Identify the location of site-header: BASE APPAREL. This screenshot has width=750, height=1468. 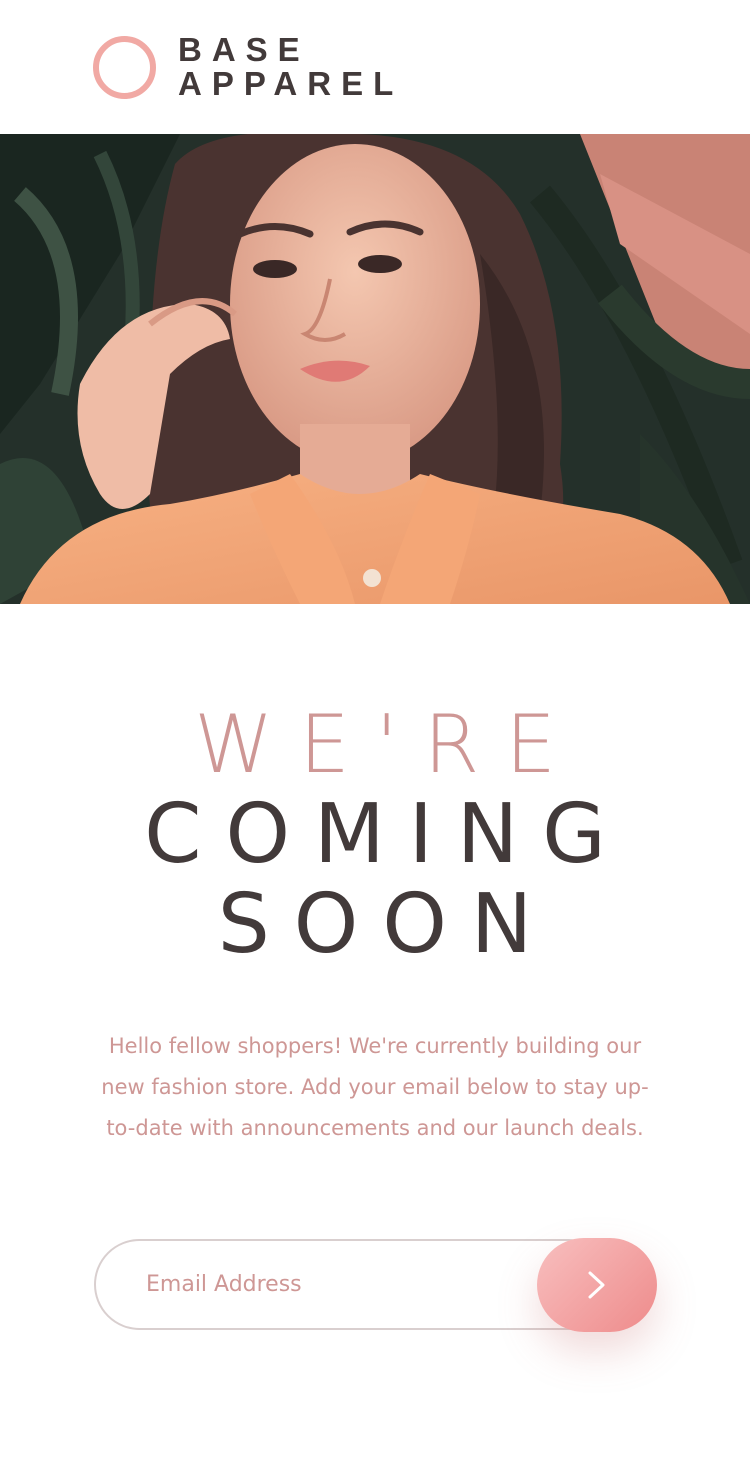
(375, 67).